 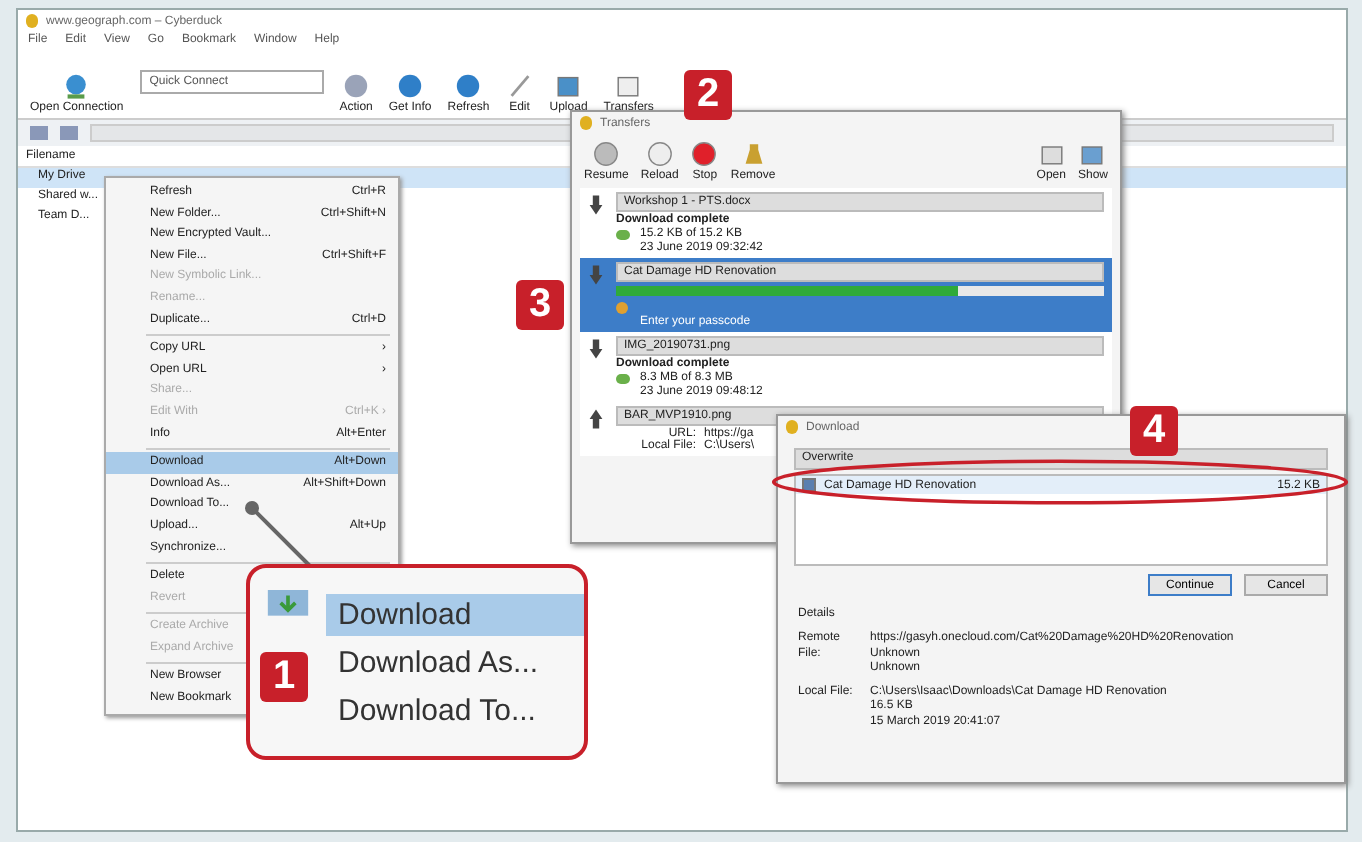 I want to click on step-badge: 3, so click(x=540, y=305).